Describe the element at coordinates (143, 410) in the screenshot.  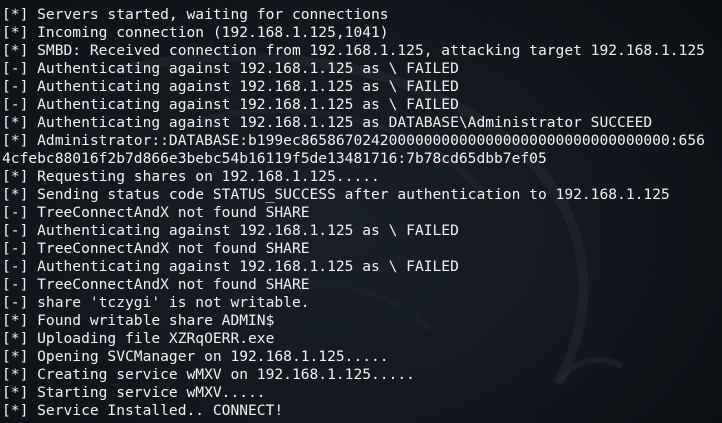
I see `terminal-line: [*] Service Installed.. CONNECT!` at that location.